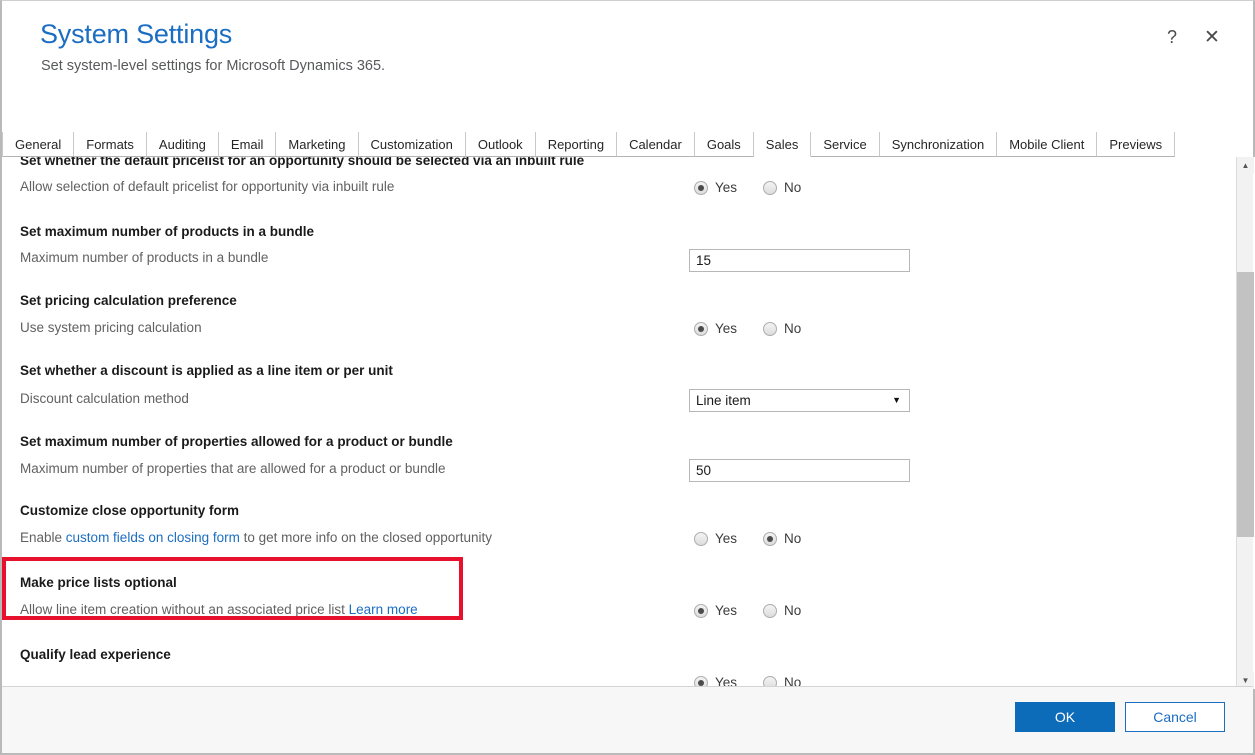 This screenshot has width=1255, height=755. I want to click on setting-title: Set pricing calculation preference, so click(128, 300).